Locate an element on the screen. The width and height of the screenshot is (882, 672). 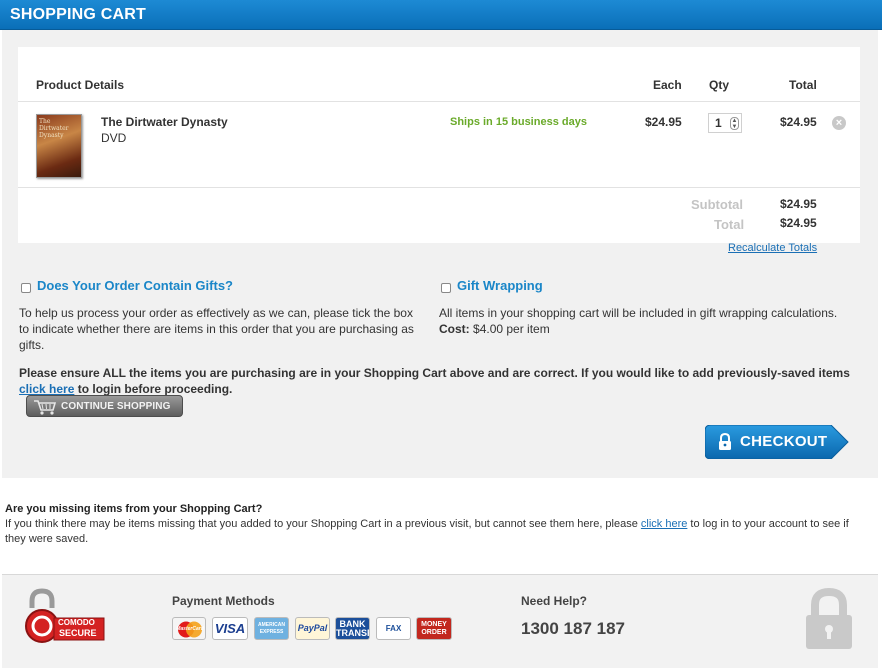
cost-label: Cost: is located at coordinates (454, 329).